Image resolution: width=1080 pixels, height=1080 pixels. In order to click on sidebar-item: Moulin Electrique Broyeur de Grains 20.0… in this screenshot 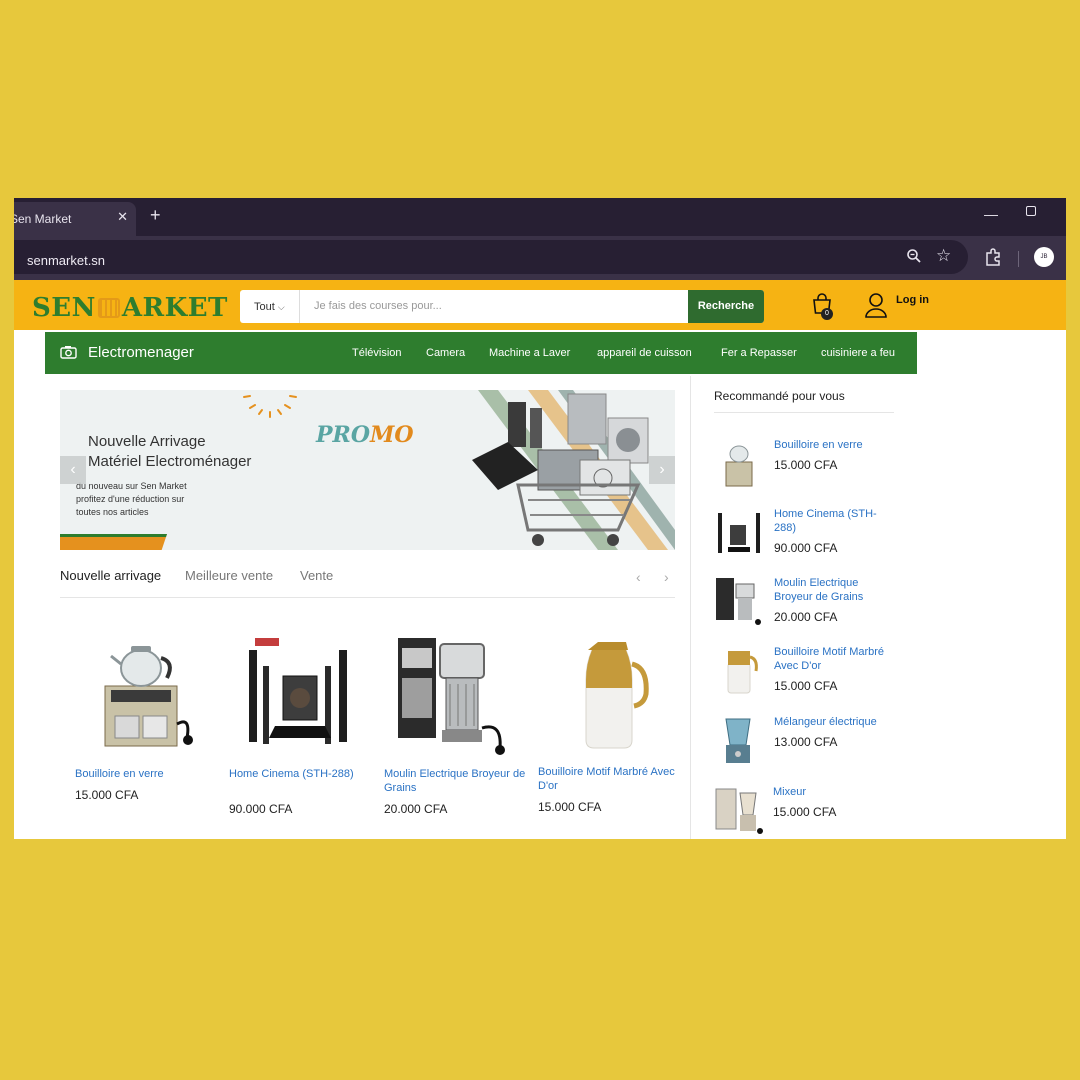, I will do `click(809, 606)`.